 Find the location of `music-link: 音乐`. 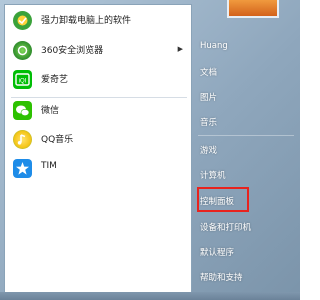

music-link: 音乐 is located at coordinates (246, 123).